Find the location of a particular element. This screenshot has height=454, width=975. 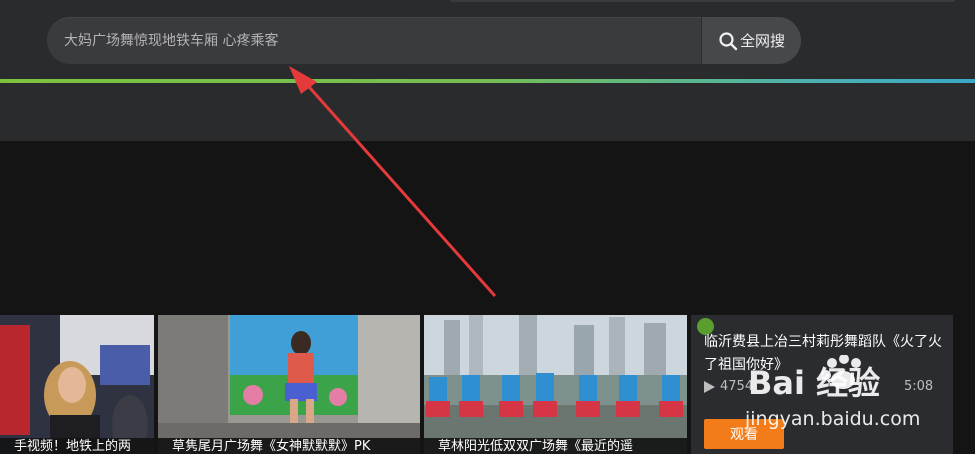

play-icon is located at coordinates (709, 386).